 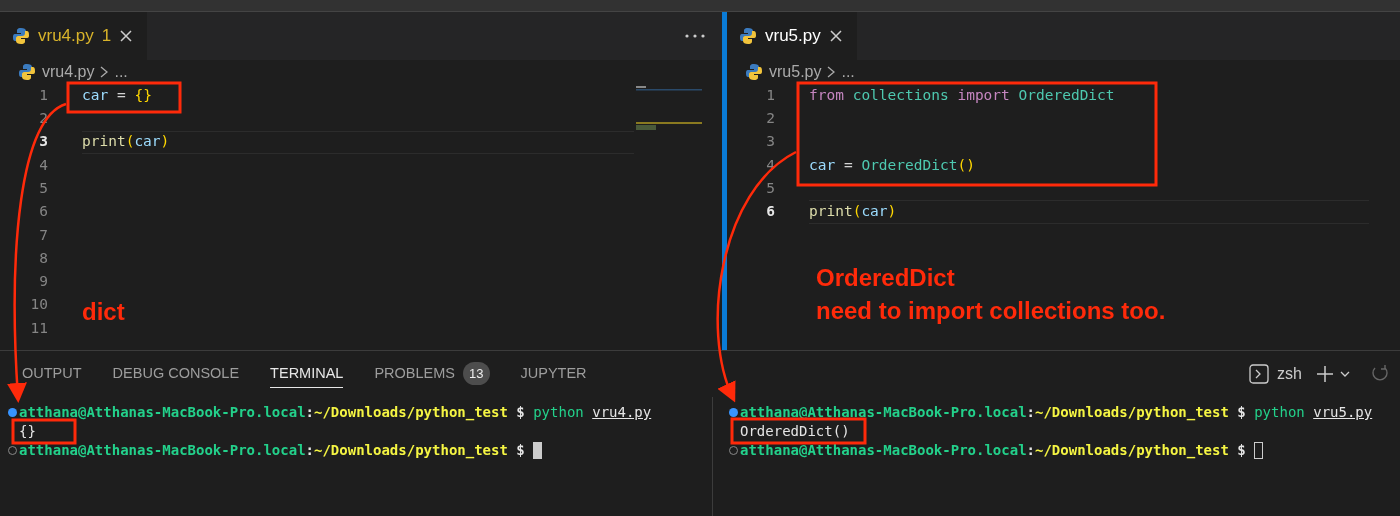 I want to click on chevron-down-icon, so click(x=1345, y=374).